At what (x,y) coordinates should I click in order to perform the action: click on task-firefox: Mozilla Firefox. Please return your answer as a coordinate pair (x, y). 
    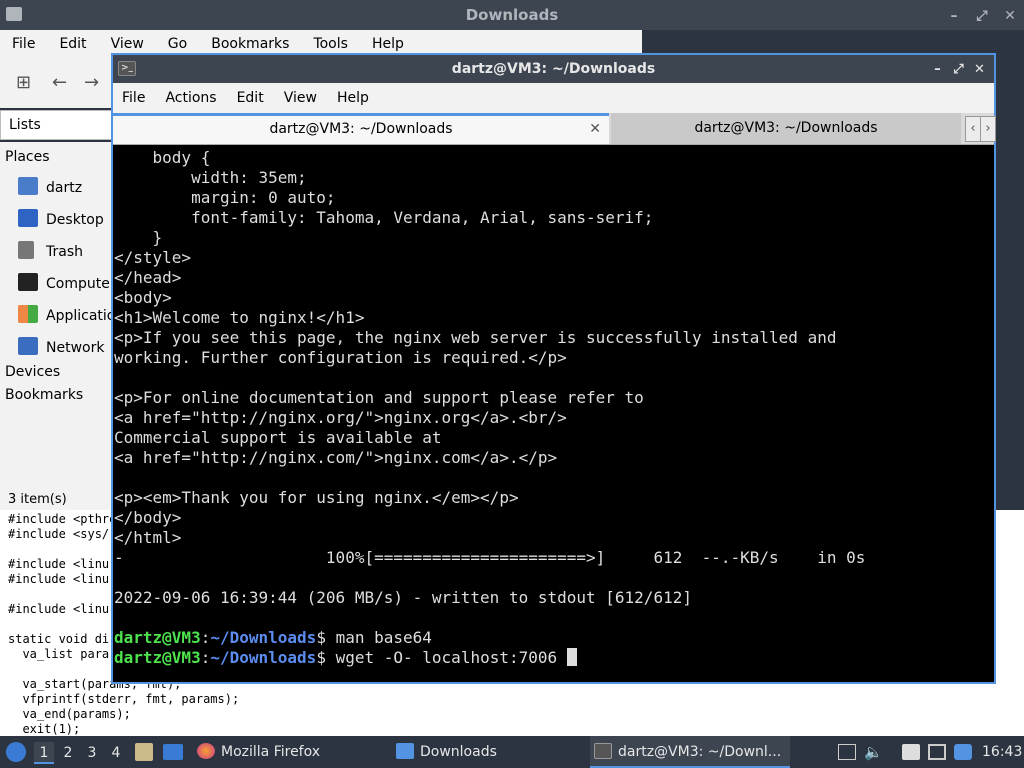
    Looking at the image, I should click on (288, 752).